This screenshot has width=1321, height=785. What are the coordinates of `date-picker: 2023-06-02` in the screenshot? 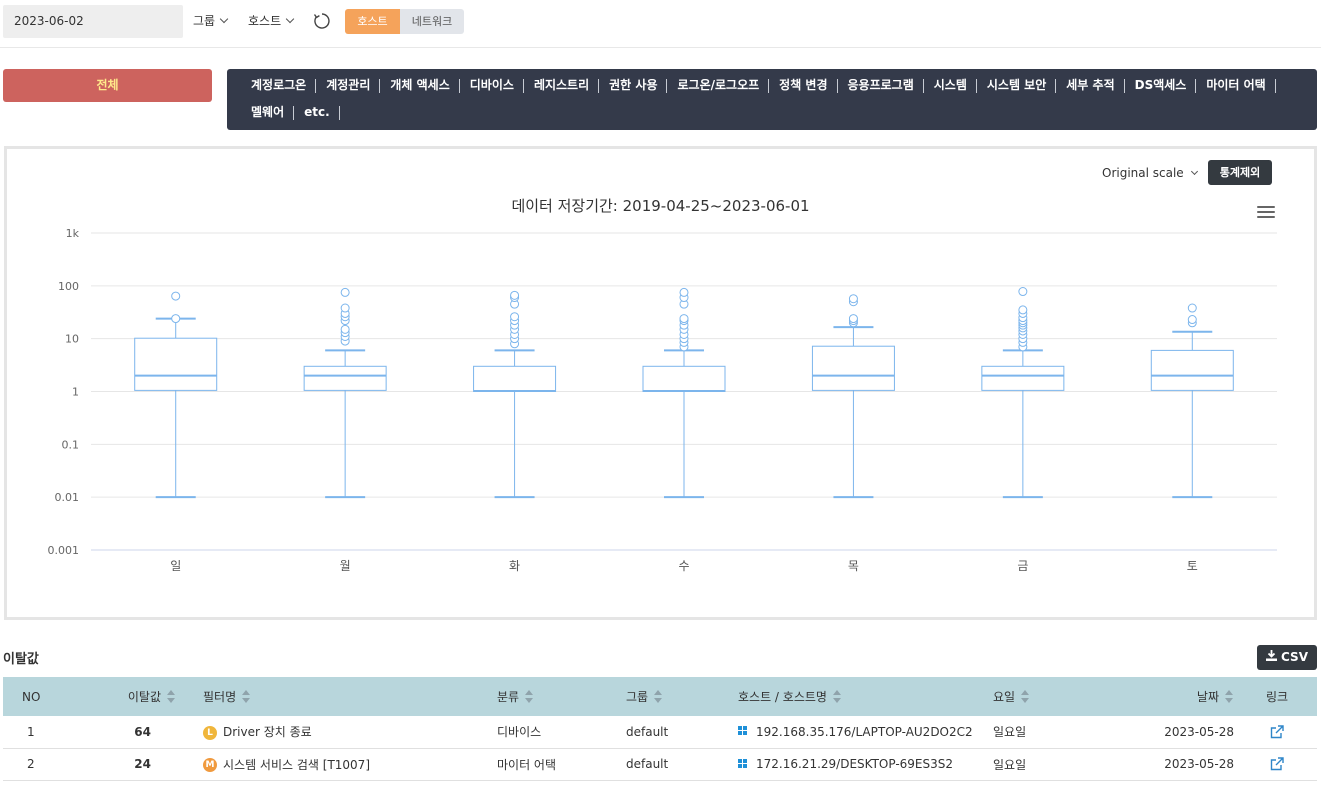 It's located at (93, 21).